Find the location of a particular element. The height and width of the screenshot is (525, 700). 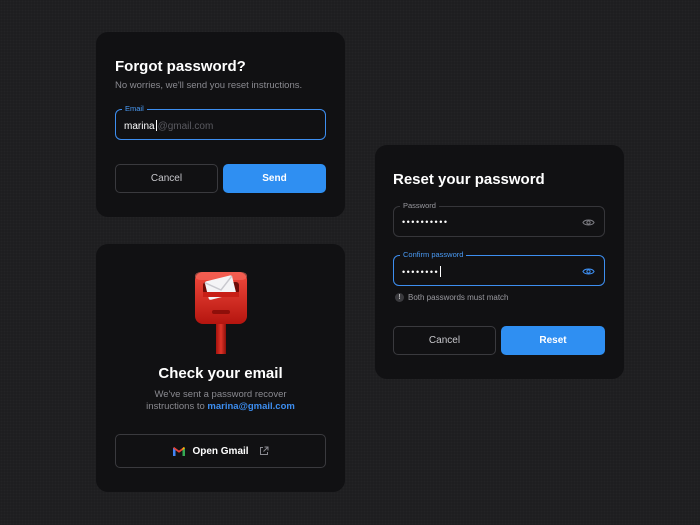

open-gmail-button: Open Gmail is located at coordinates (220, 451).